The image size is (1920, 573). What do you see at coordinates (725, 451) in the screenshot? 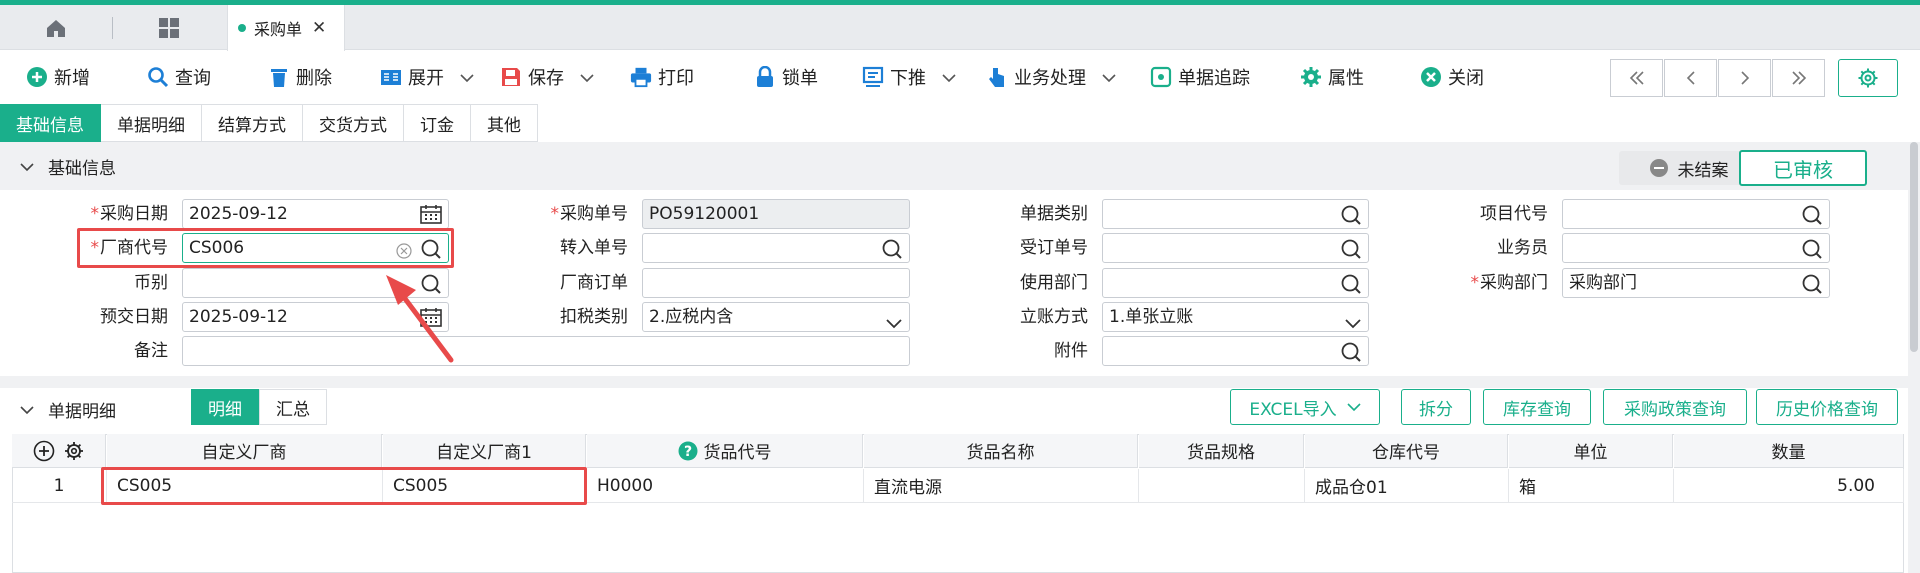
I see `col-header: ? 货品代号` at bounding box center [725, 451].